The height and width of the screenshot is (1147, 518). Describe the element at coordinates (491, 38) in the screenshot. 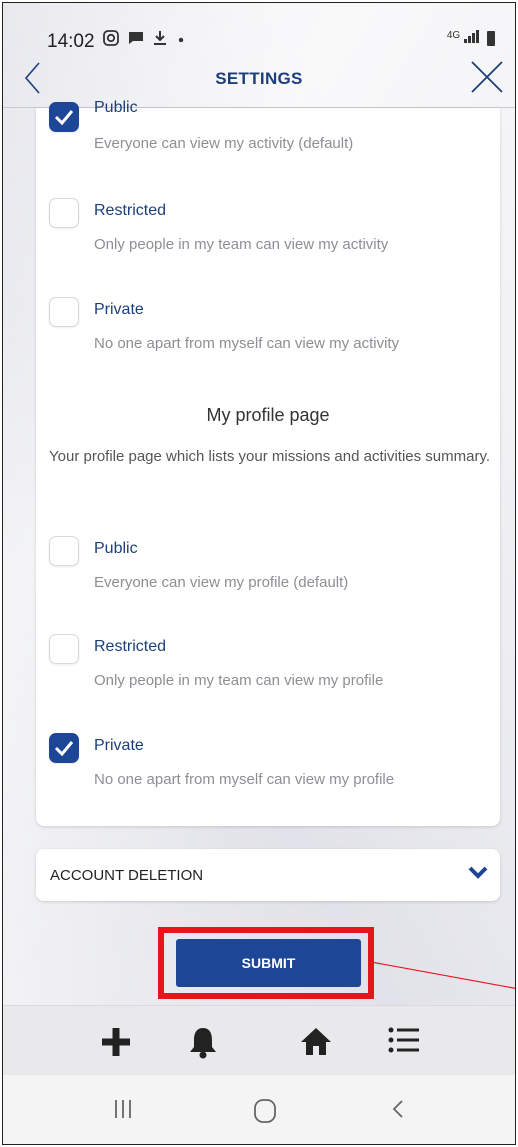

I see `battery-icon` at that location.